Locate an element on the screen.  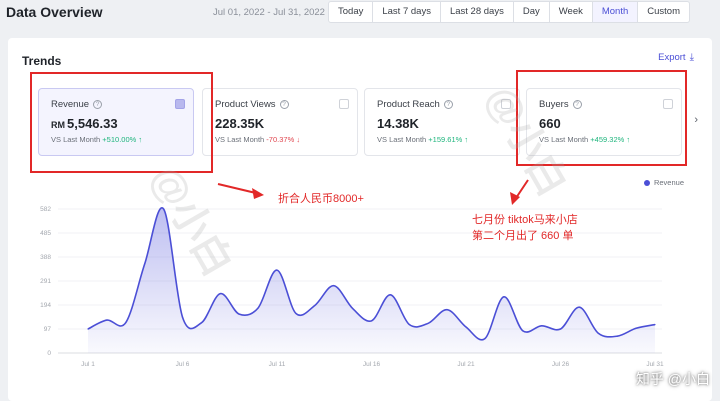
y-tick-label: 582 is located at coordinates (45, 209).